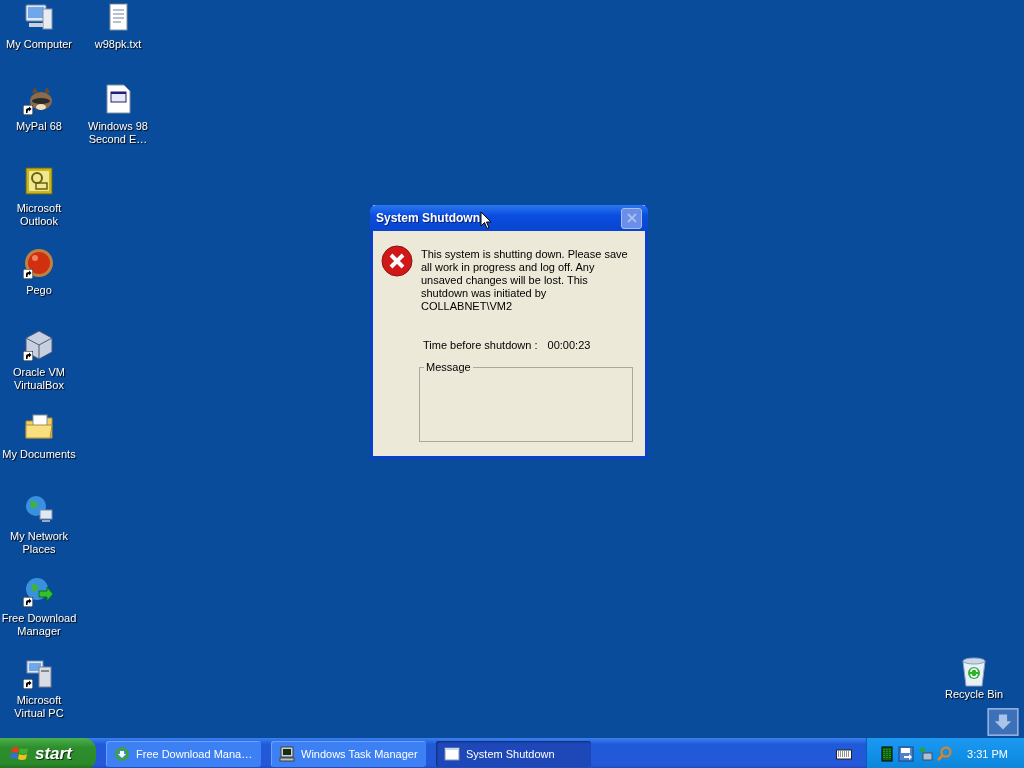 This screenshot has width=1024, height=768. Describe the element at coordinates (844, 754) in the screenshot. I see `keyboard-icon` at that location.